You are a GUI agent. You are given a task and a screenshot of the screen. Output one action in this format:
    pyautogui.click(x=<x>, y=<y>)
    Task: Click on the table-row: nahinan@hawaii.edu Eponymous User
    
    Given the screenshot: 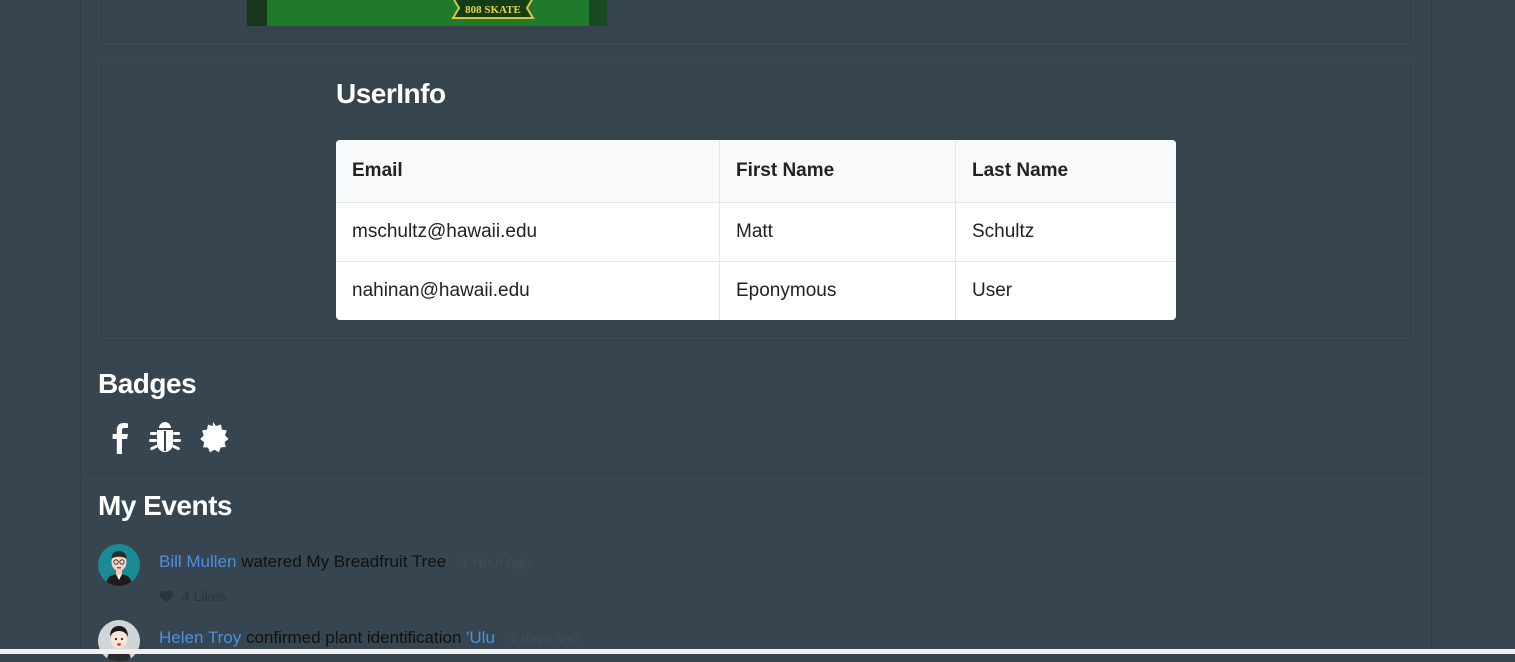 What is the action you would take?
    pyautogui.click(x=756, y=291)
    